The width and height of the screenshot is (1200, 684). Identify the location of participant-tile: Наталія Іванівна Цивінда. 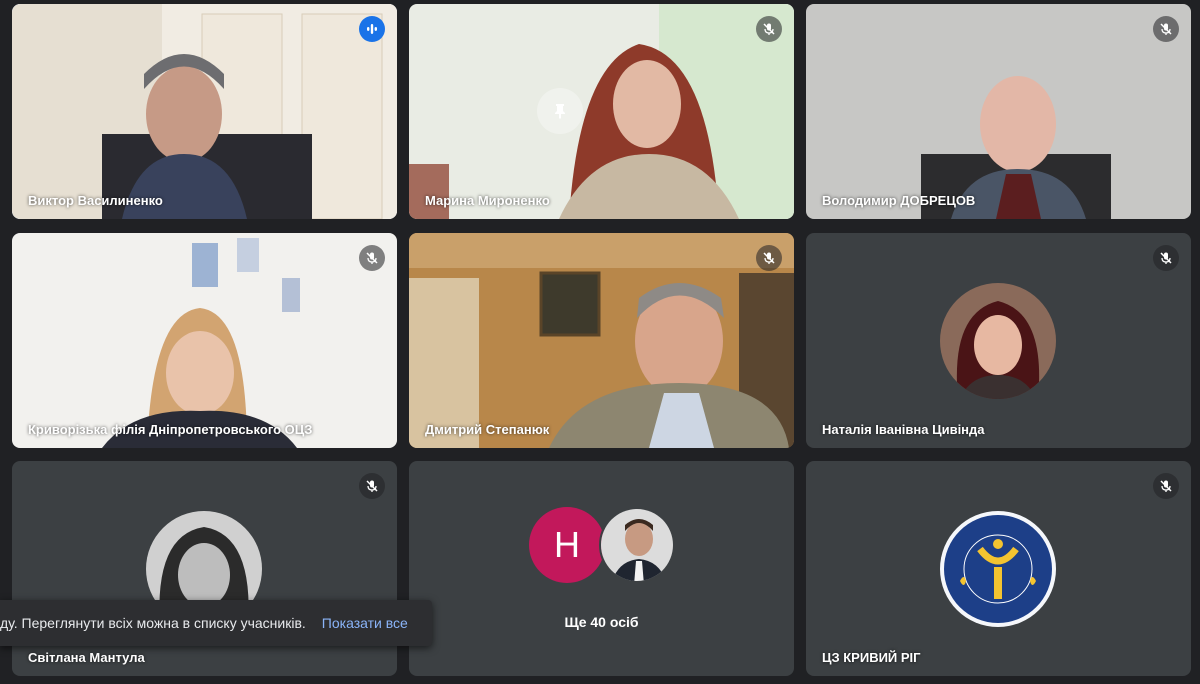
(998, 340).